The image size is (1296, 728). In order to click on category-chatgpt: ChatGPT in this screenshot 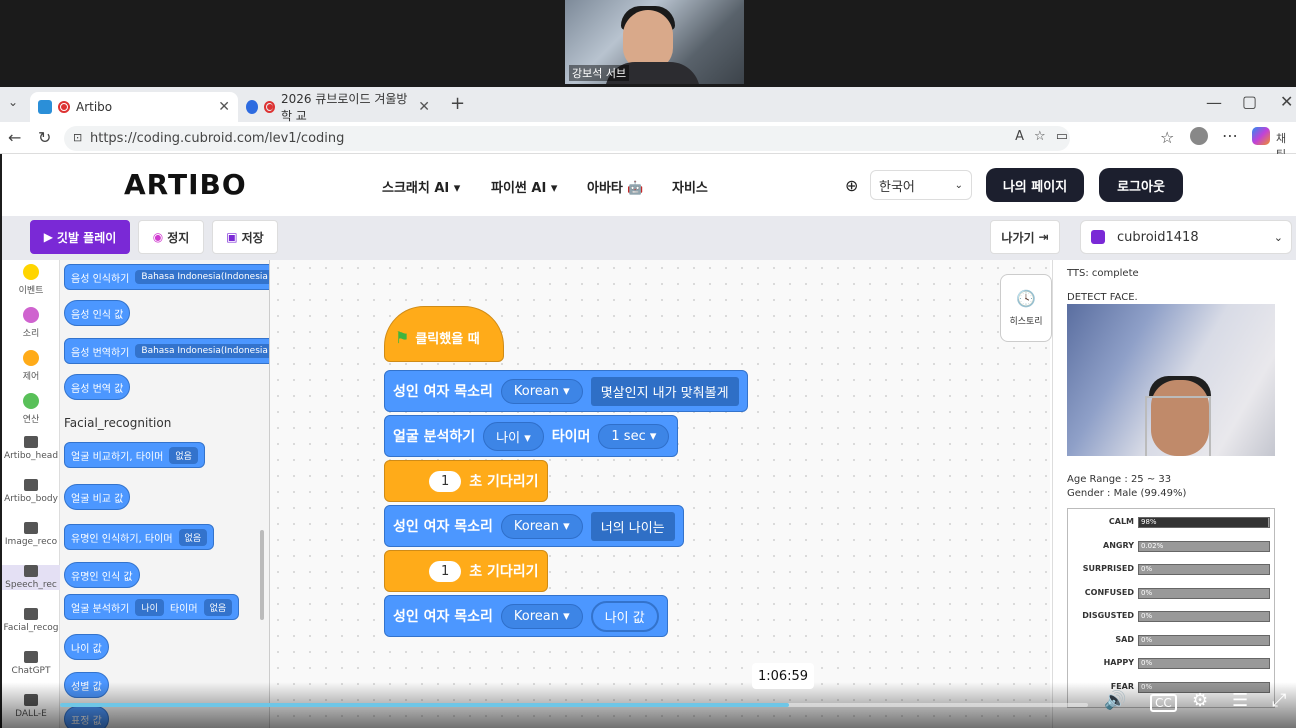, I will do `click(31, 663)`.